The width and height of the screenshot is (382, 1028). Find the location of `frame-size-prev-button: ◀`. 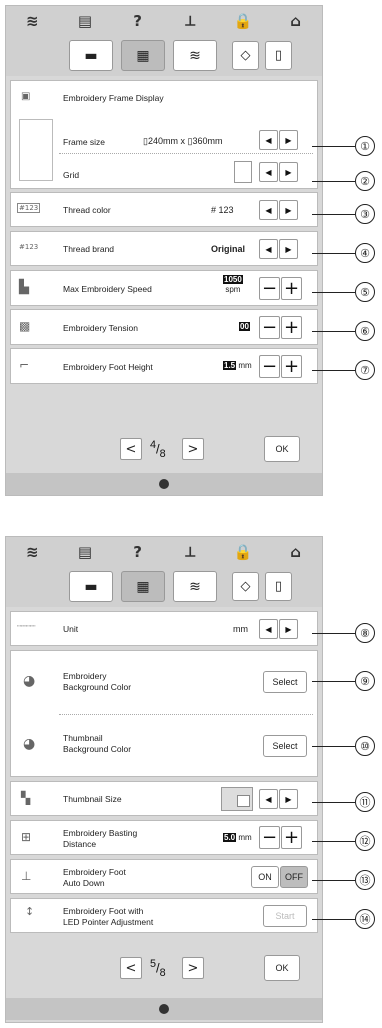

frame-size-prev-button: ◀ is located at coordinates (268, 140).